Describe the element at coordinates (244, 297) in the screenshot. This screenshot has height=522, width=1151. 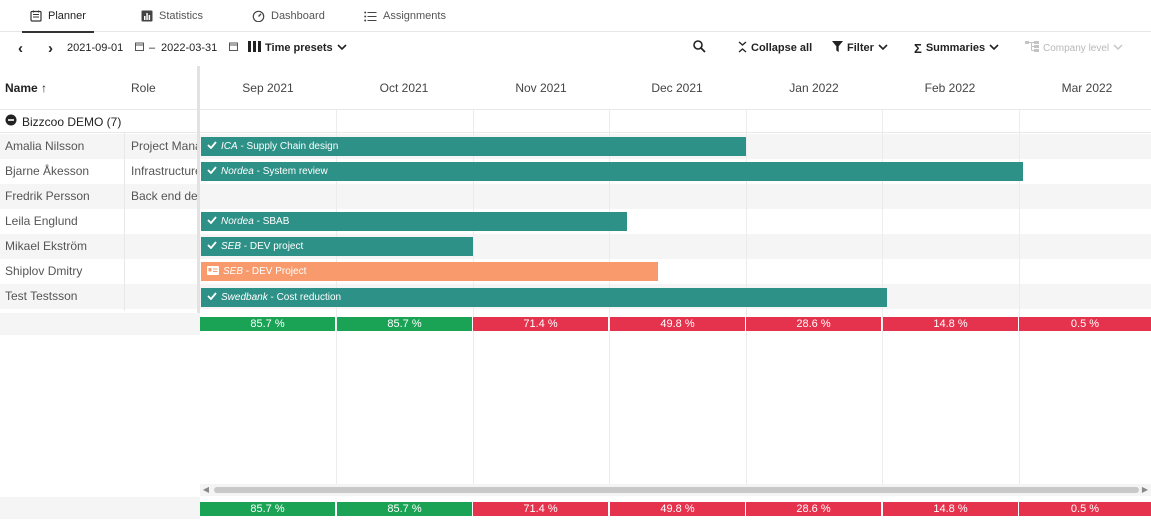
I see `bar-client: Swedbank` at that location.